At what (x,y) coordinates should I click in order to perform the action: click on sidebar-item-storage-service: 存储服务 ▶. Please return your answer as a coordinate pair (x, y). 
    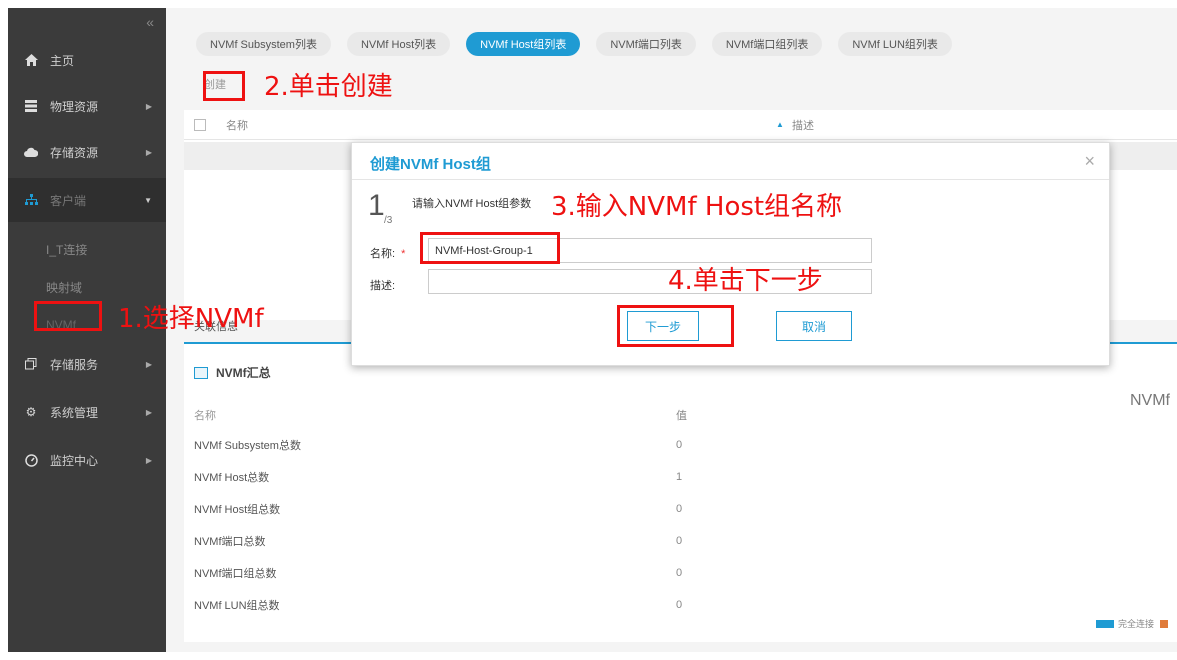
    Looking at the image, I should click on (87, 364).